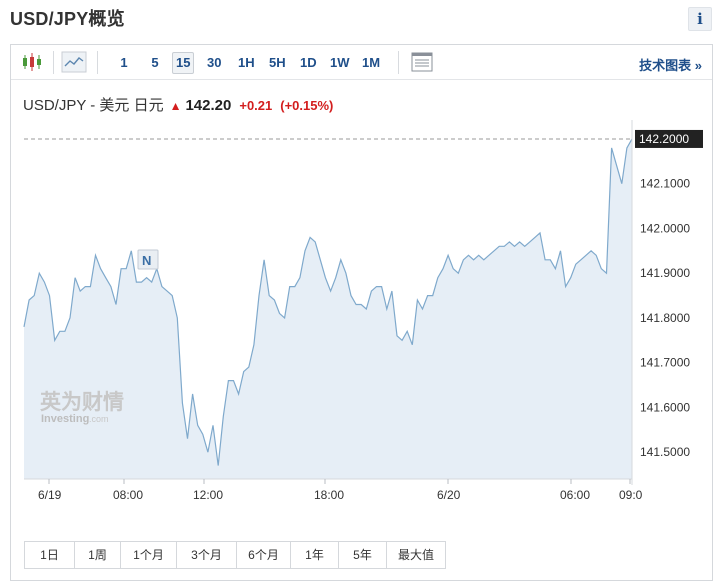  Describe the element at coordinates (700, 19) in the screenshot. I see `info-button: i` at that location.